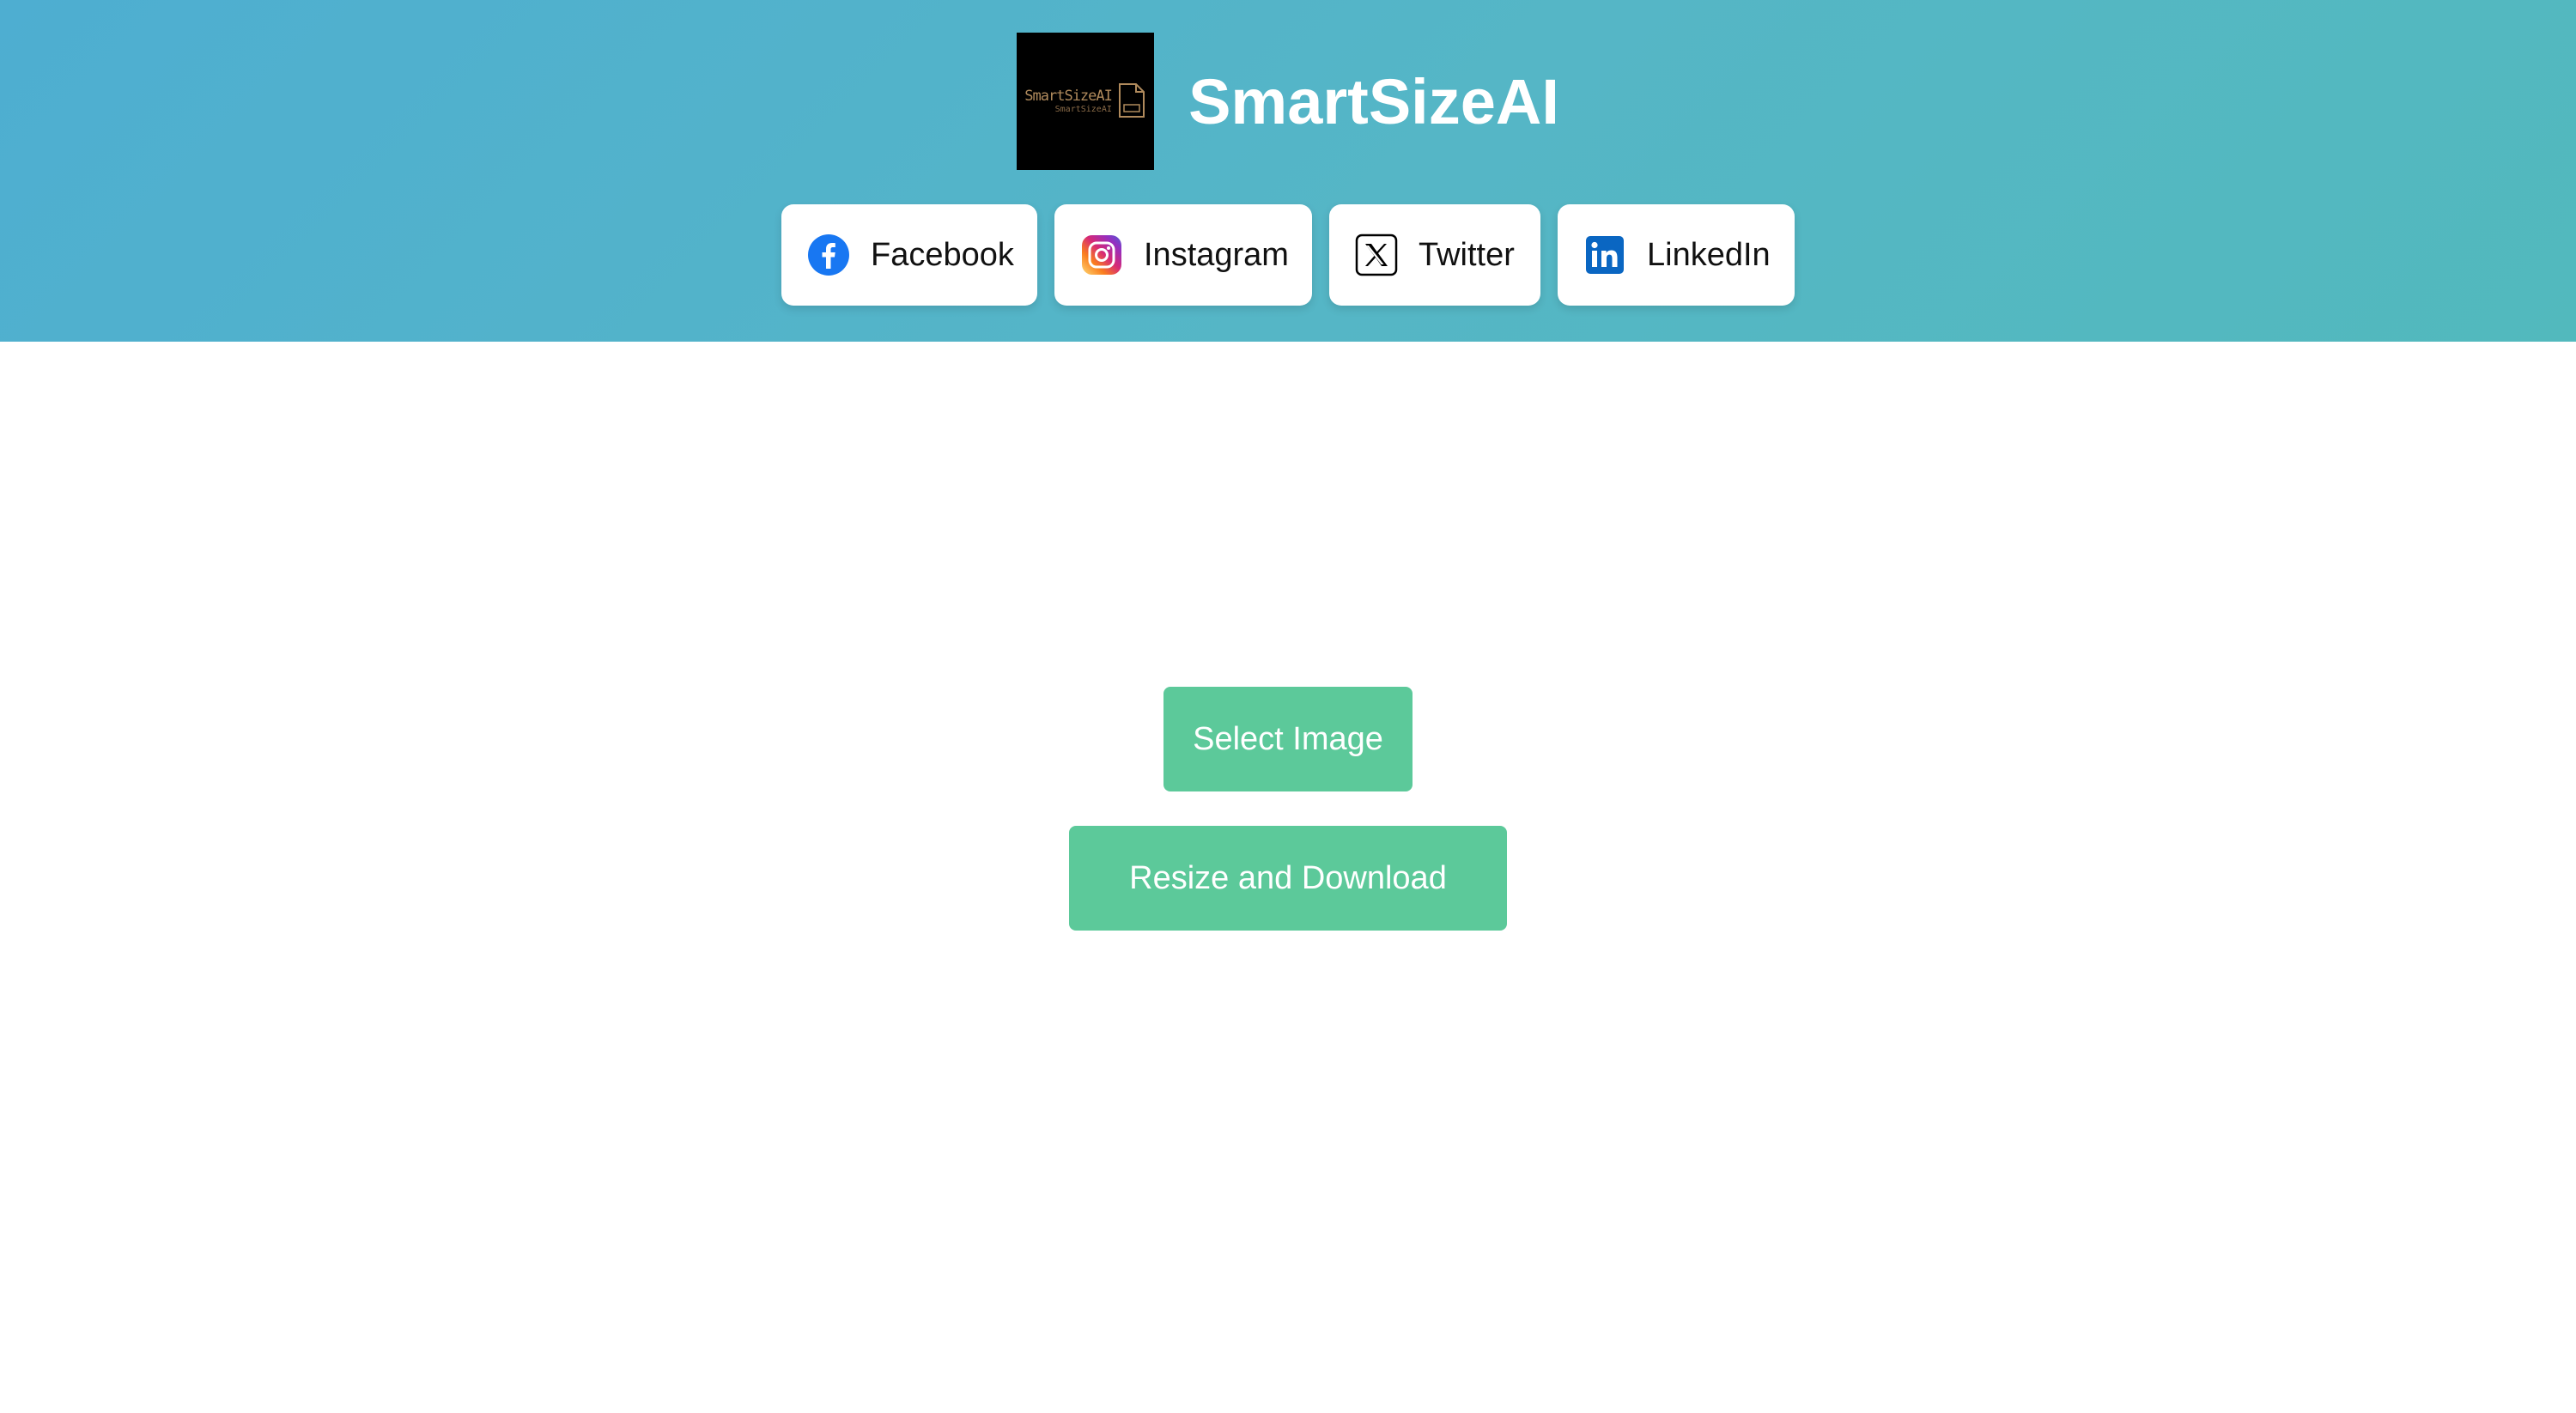  I want to click on app-title: SmartSizeAI, so click(1374, 101).